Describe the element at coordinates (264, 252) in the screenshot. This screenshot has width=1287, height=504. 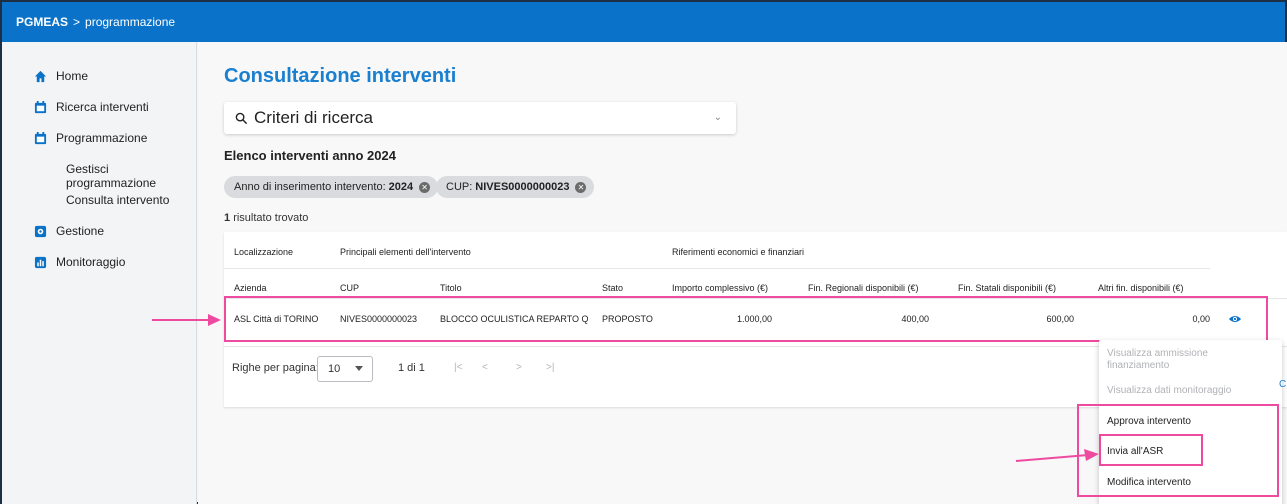
I see `group-header-localizzazione: Localizzazione` at that location.